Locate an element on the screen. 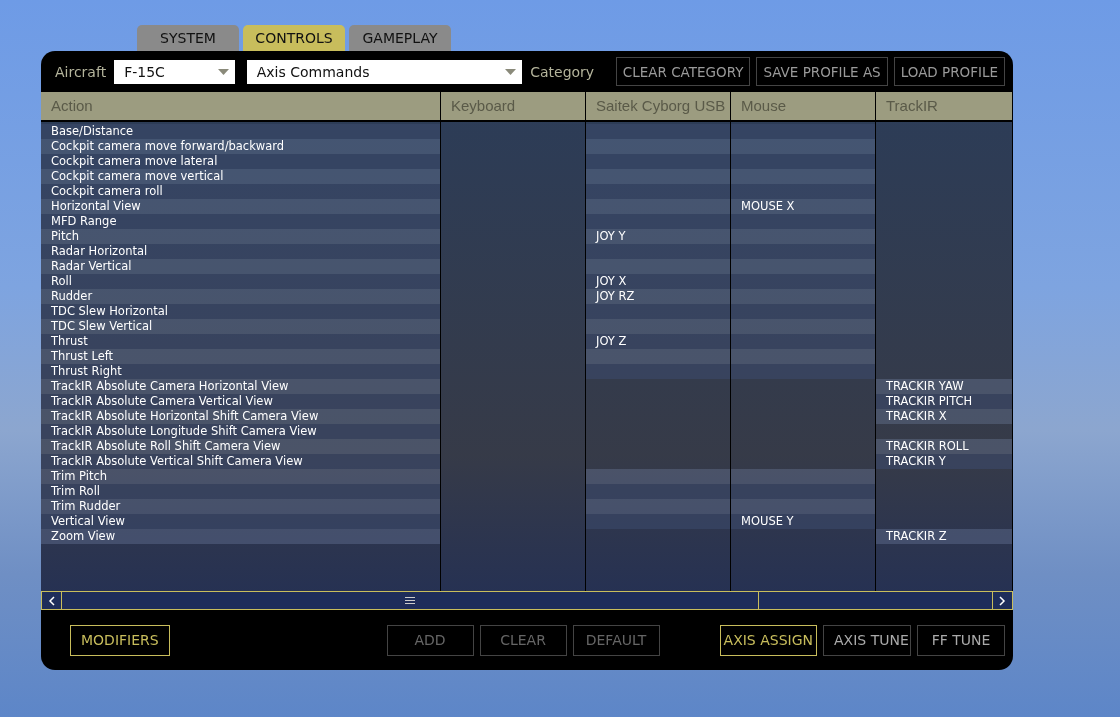 This screenshot has height=717, width=1120. chevron-right-icon is located at coordinates (1002, 600).